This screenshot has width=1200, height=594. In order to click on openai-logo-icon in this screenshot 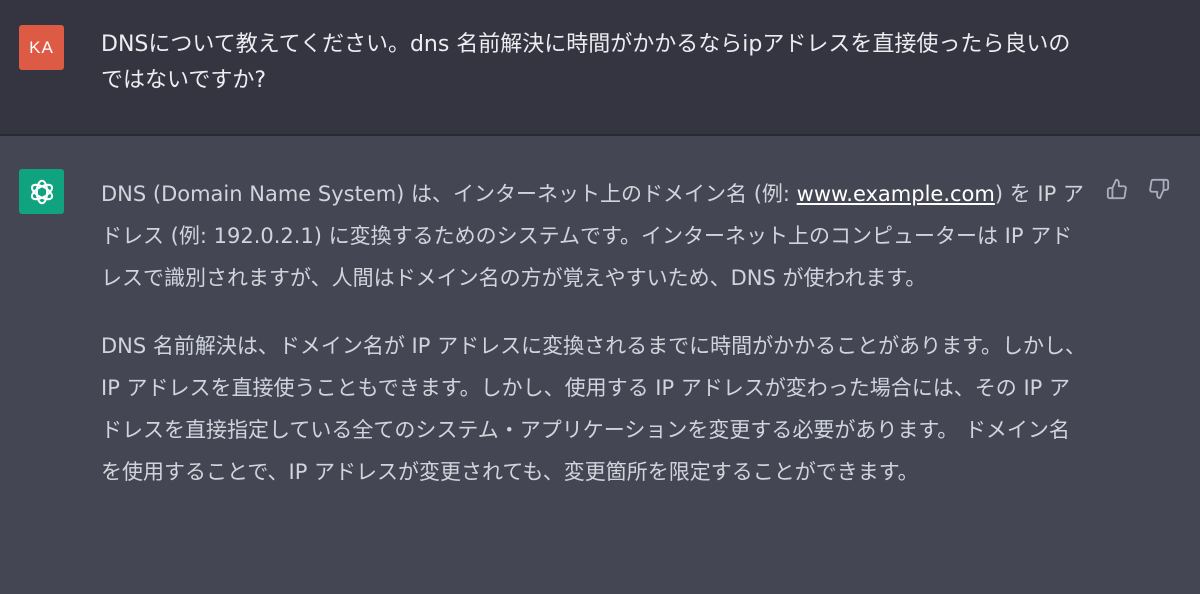, I will do `click(41, 191)`.